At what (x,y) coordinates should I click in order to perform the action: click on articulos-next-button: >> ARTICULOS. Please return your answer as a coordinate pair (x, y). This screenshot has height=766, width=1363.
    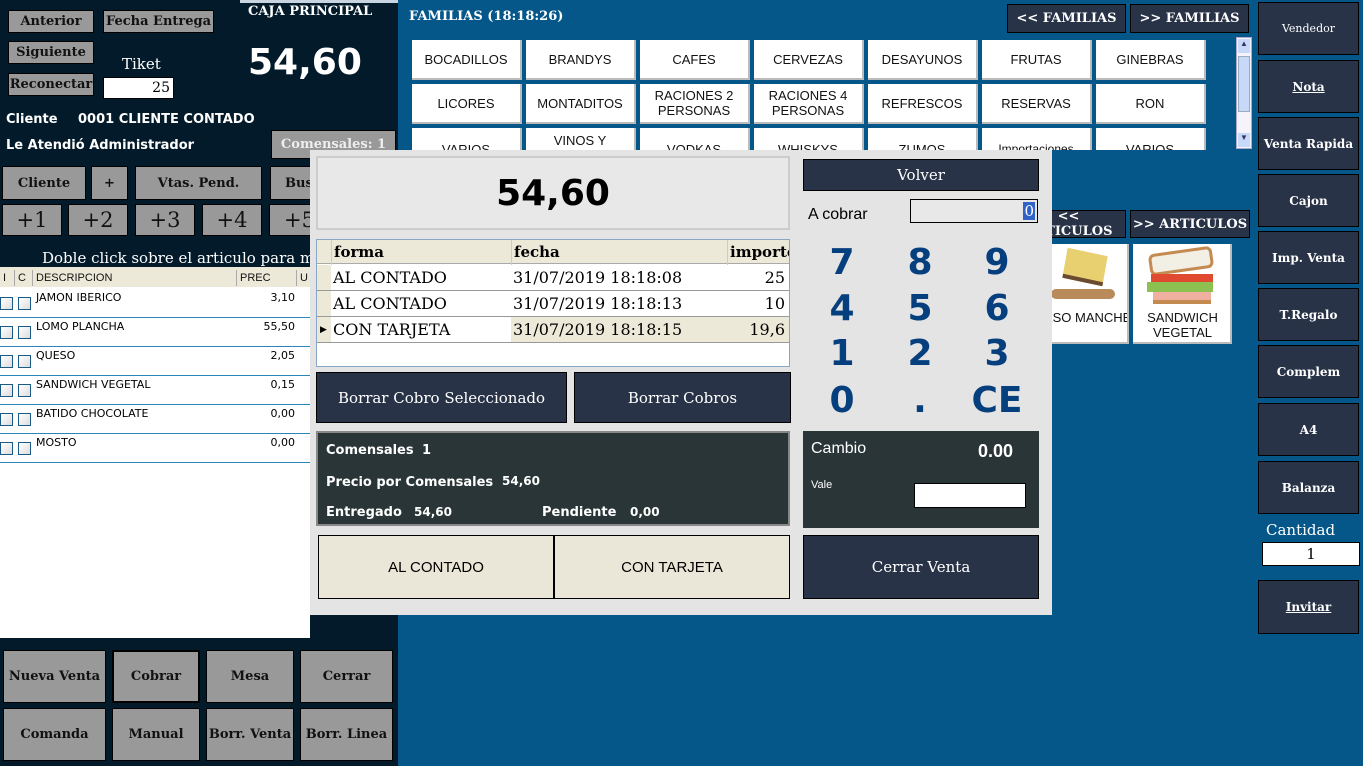
    Looking at the image, I should click on (1190, 224).